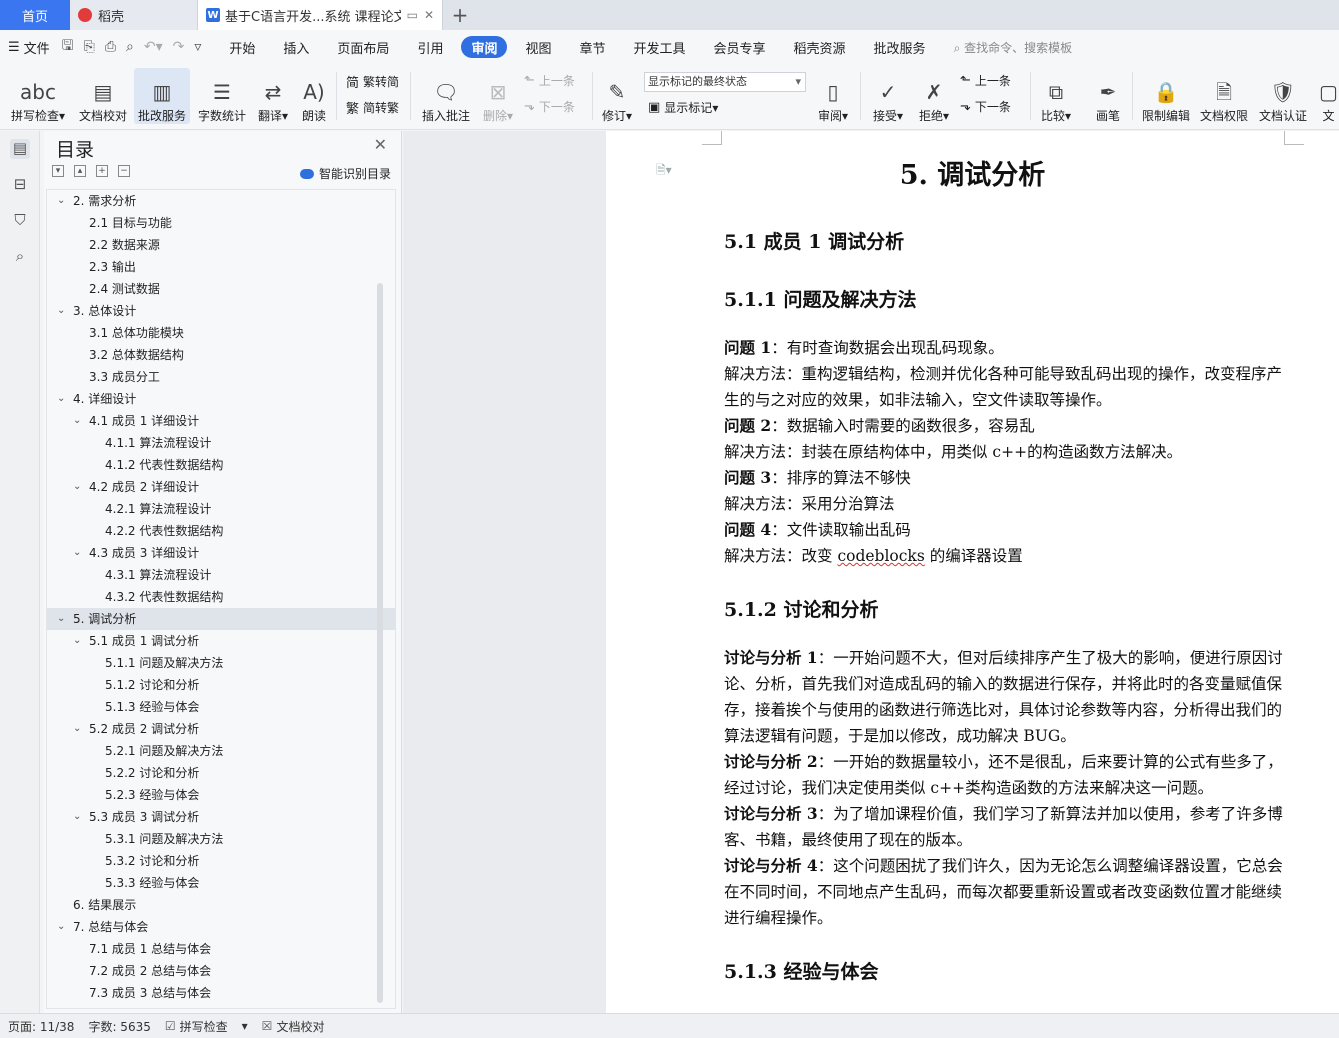  I want to click on command-search: ⌕ 查找命令、搜索模板, so click(1013, 47).